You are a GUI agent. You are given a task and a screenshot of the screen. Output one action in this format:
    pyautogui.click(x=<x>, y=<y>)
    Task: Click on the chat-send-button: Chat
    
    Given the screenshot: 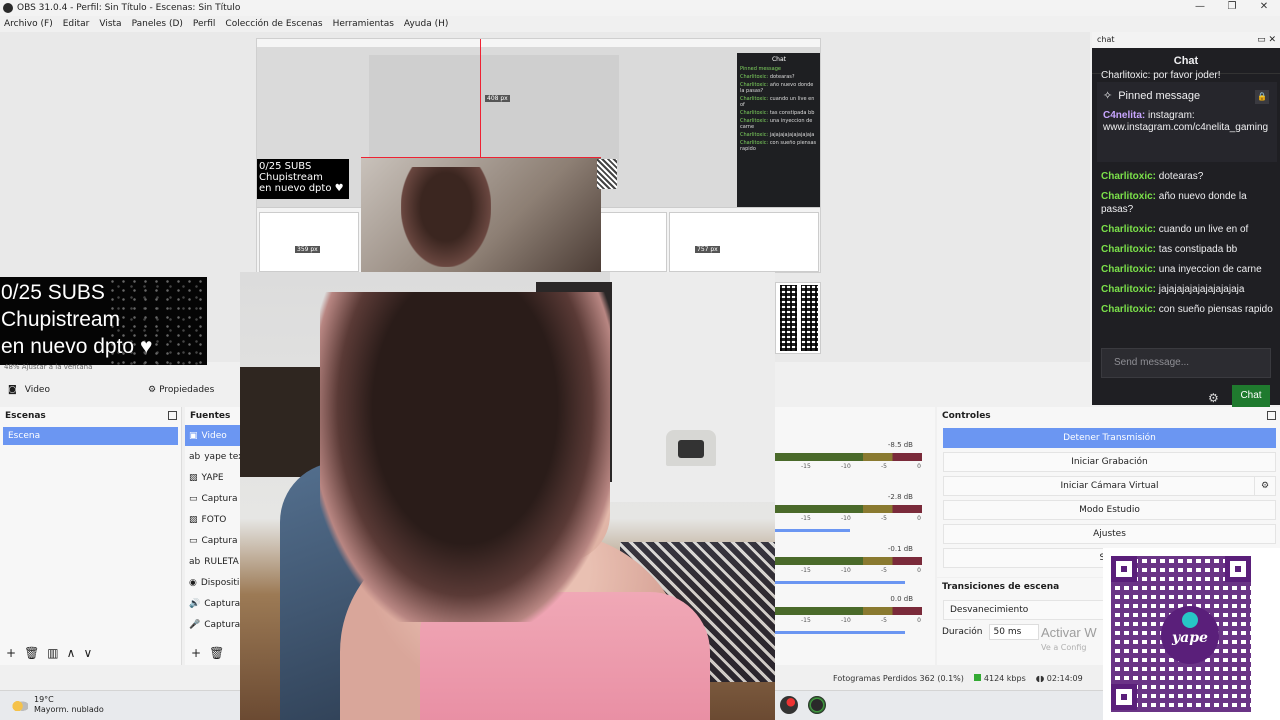 What is the action you would take?
    pyautogui.click(x=1251, y=396)
    